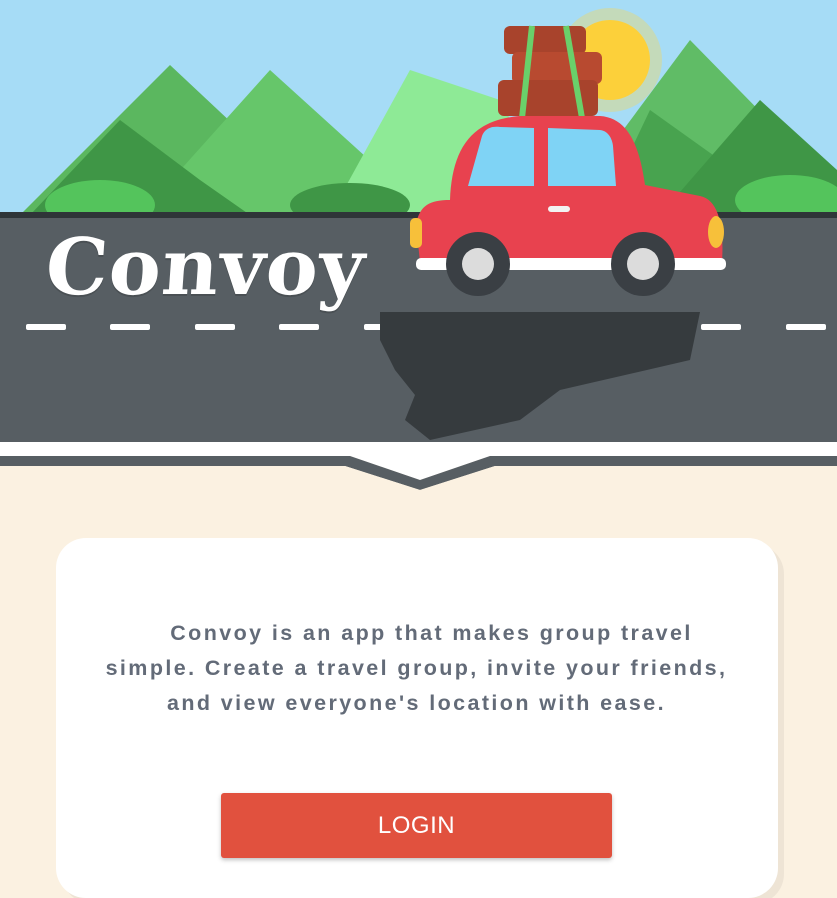  I want to click on app-title: Convoy, so click(205, 267).